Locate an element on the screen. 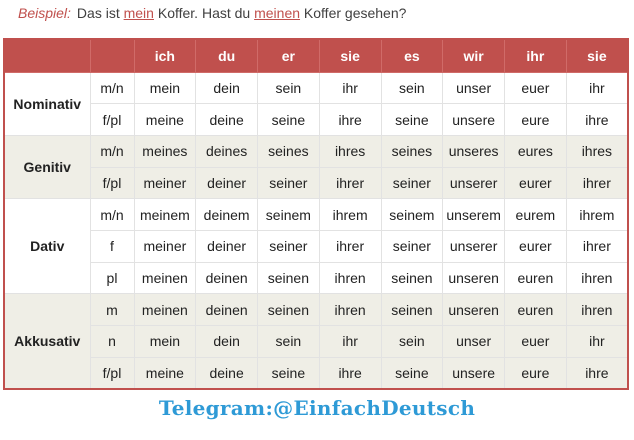 The width and height of the screenshot is (634, 440). form-cell: mein is located at coordinates (165, 88).